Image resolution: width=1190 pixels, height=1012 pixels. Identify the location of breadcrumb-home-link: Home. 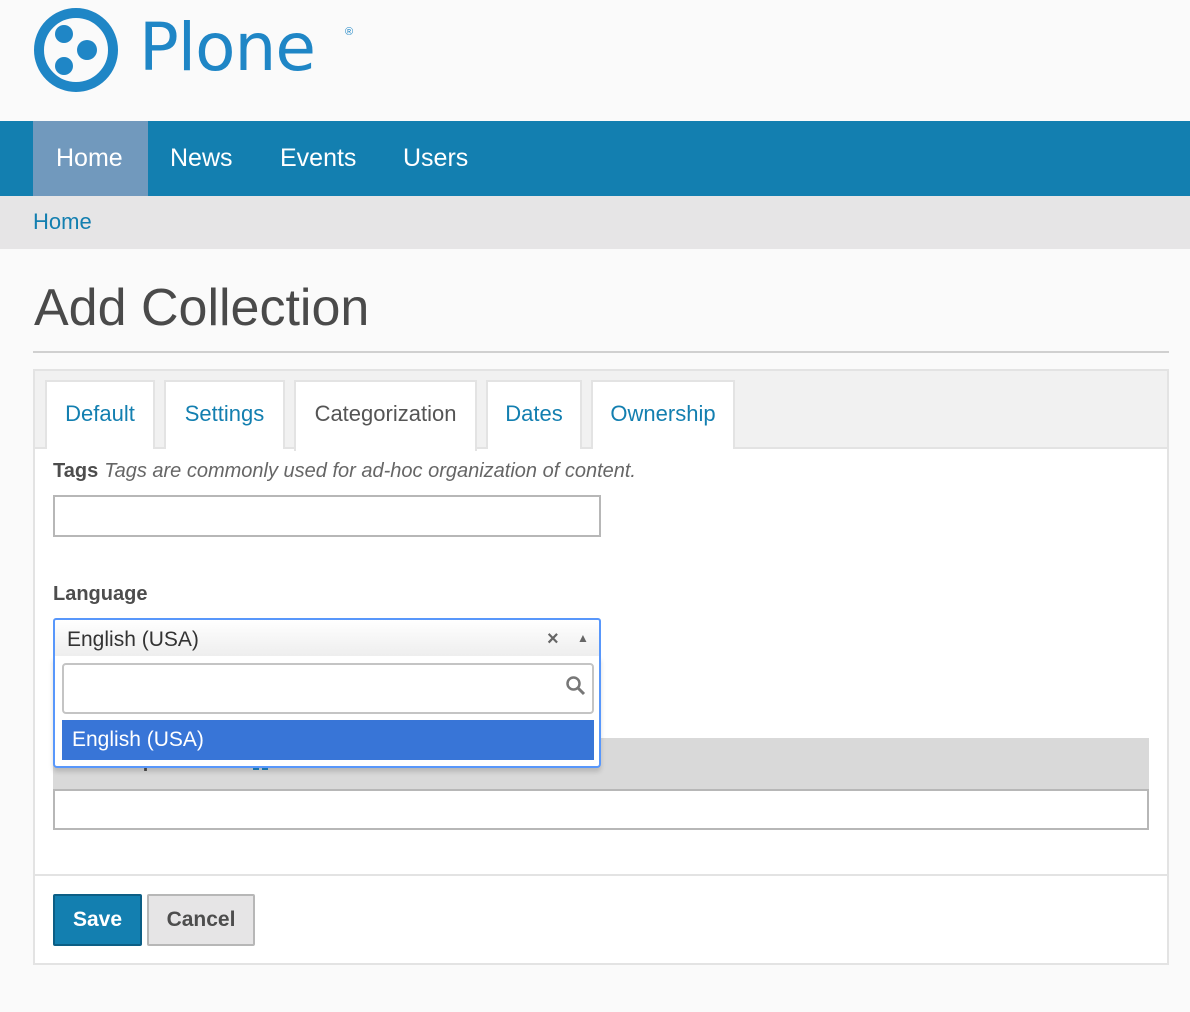
(62, 222).